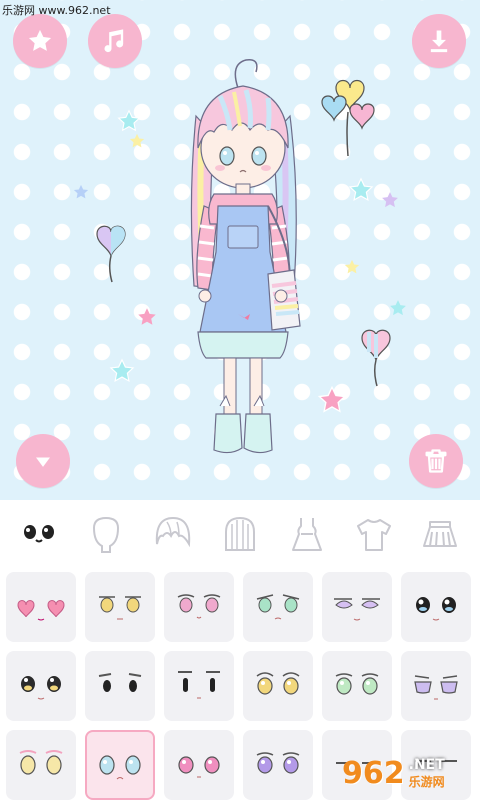 The image size is (480, 800). What do you see at coordinates (373, 773) in the screenshot?
I see `logo-number: 962` at bounding box center [373, 773].